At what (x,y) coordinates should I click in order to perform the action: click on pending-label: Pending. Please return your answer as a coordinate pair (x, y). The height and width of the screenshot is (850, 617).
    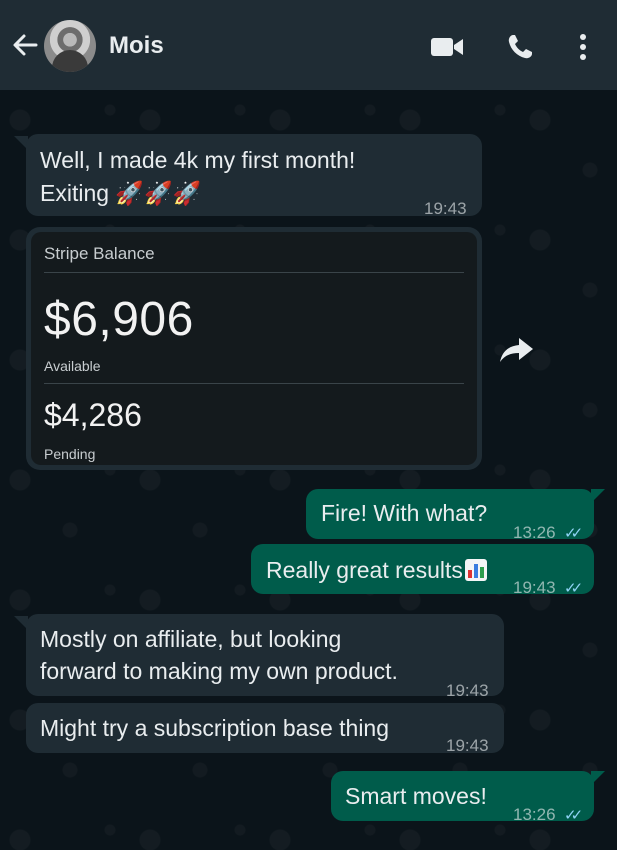
    Looking at the image, I should click on (70, 454).